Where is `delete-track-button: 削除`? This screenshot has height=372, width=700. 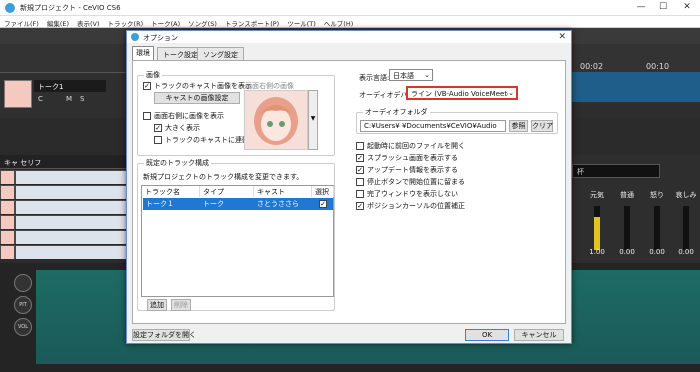
delete-track-button: 削除 is located at coordinates (181, 305).